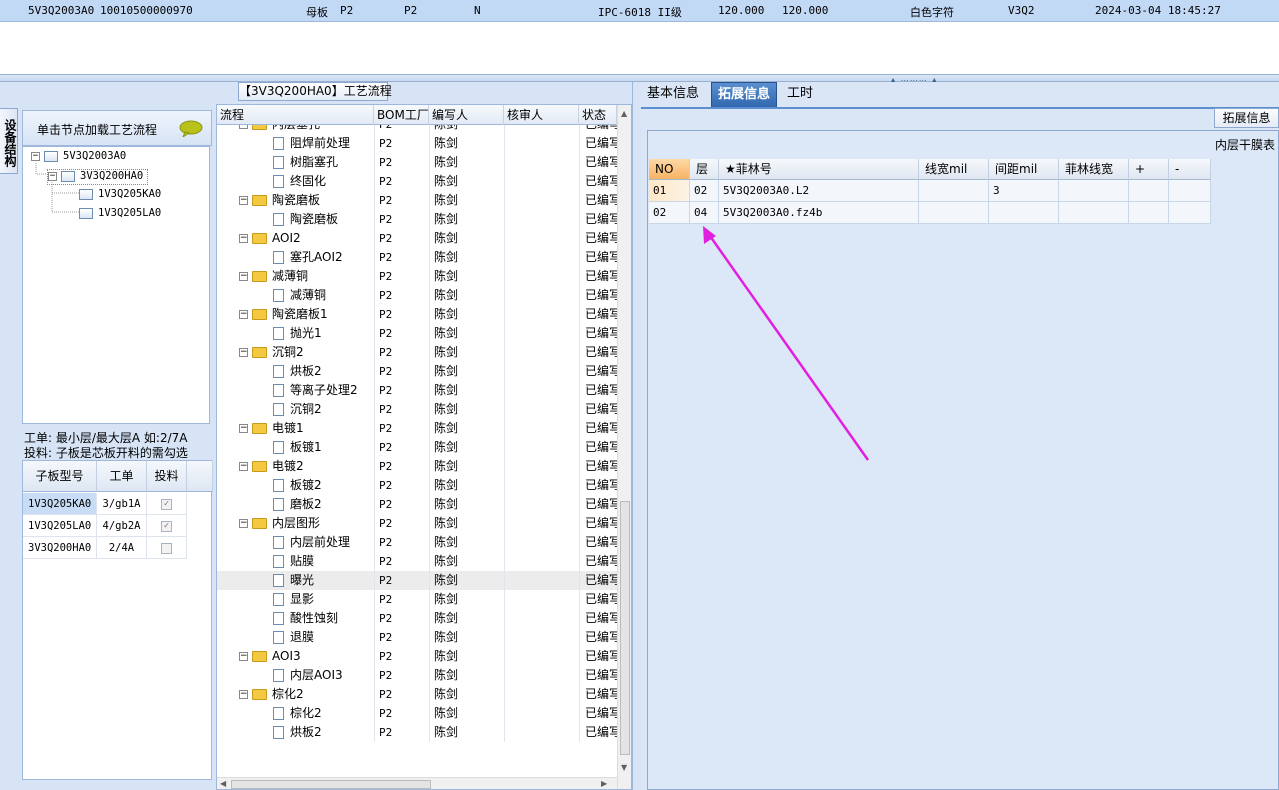 The image size is (1279, 790). What do you see at coordinates (1094, 169) in the screenshot?
I see `col-header-film-width: 菲林线宽` at bounding box center [1094, 169].